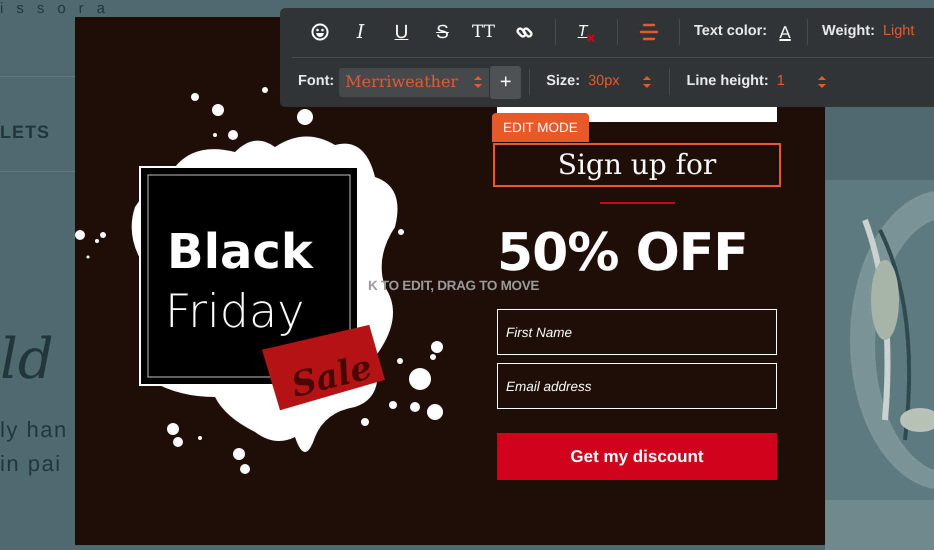 This screenshot has height=550, width=934. Describe the element at coordinates (637, 456) in the screenshot. I see `submit-button: Get my discount` at that location.